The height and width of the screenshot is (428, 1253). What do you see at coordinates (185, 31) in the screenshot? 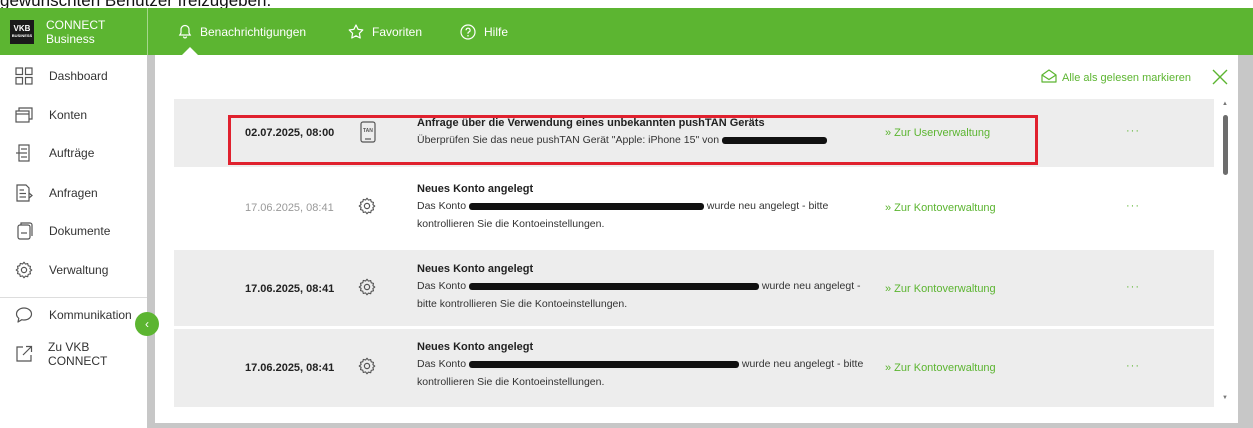
I see `bell-icon` at bounding box center [185, 31].